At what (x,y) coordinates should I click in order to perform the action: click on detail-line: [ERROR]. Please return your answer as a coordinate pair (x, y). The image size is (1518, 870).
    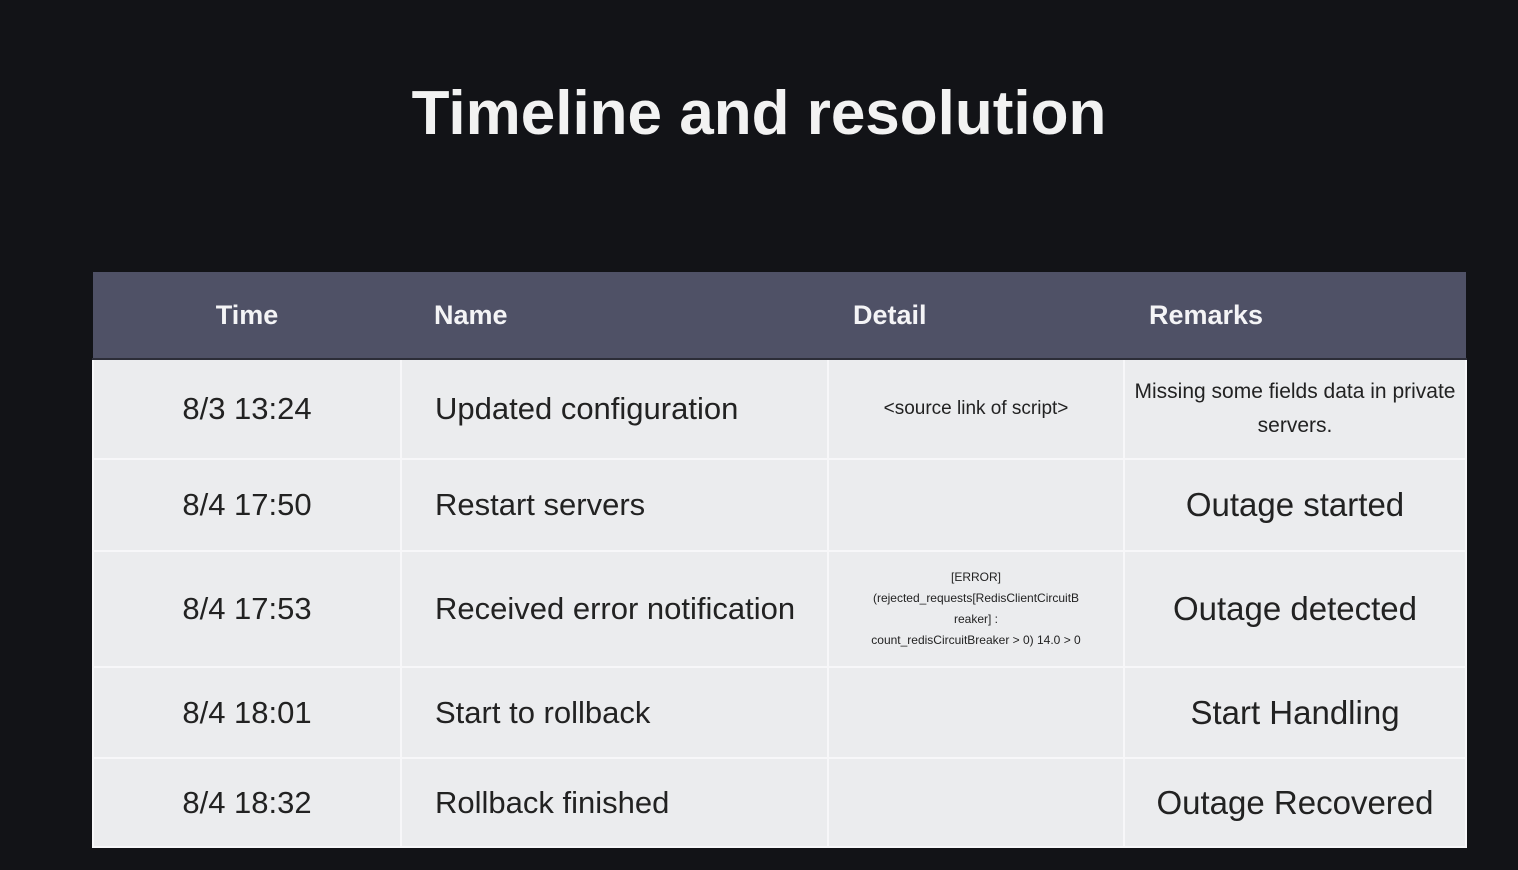
    Looking at the image, I should click on (975, 577).